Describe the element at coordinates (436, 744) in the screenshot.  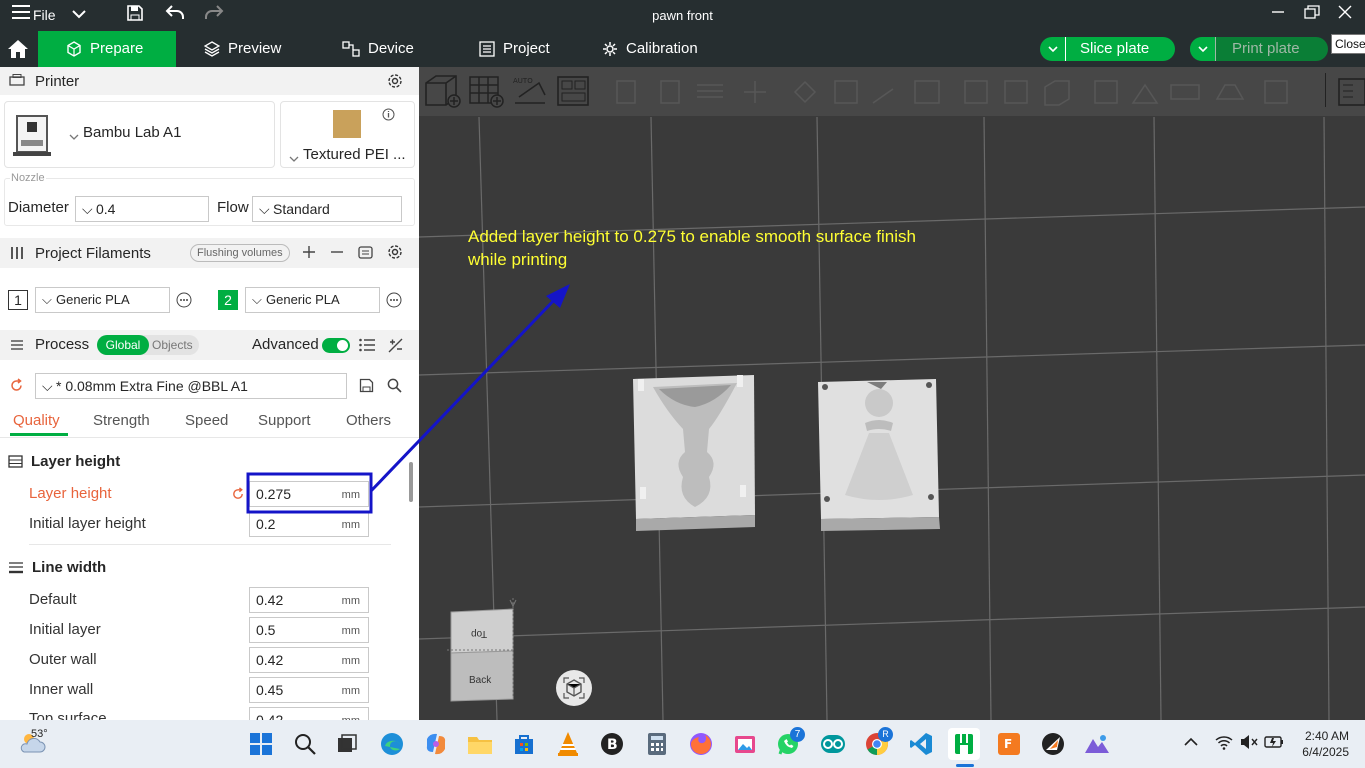
I see `copilot-icon` at that location.